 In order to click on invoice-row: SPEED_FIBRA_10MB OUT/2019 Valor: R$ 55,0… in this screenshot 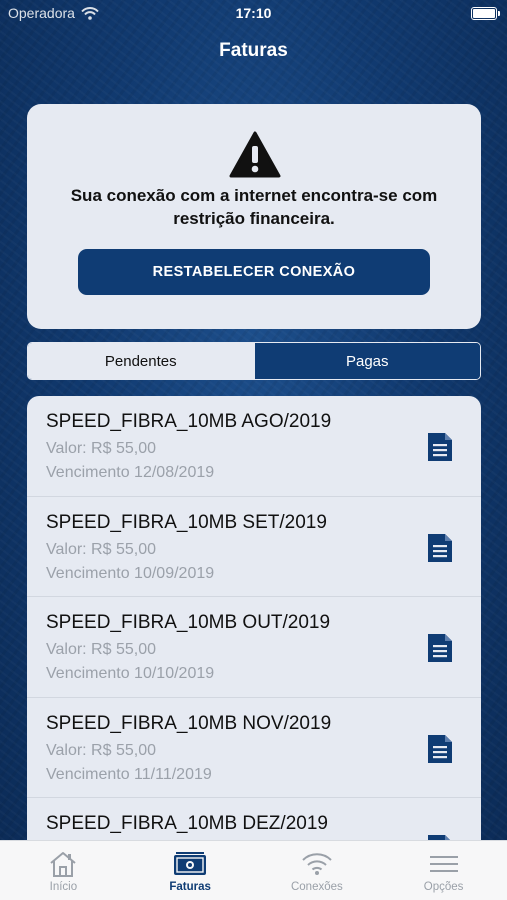, I will do `click(254, 647)`.